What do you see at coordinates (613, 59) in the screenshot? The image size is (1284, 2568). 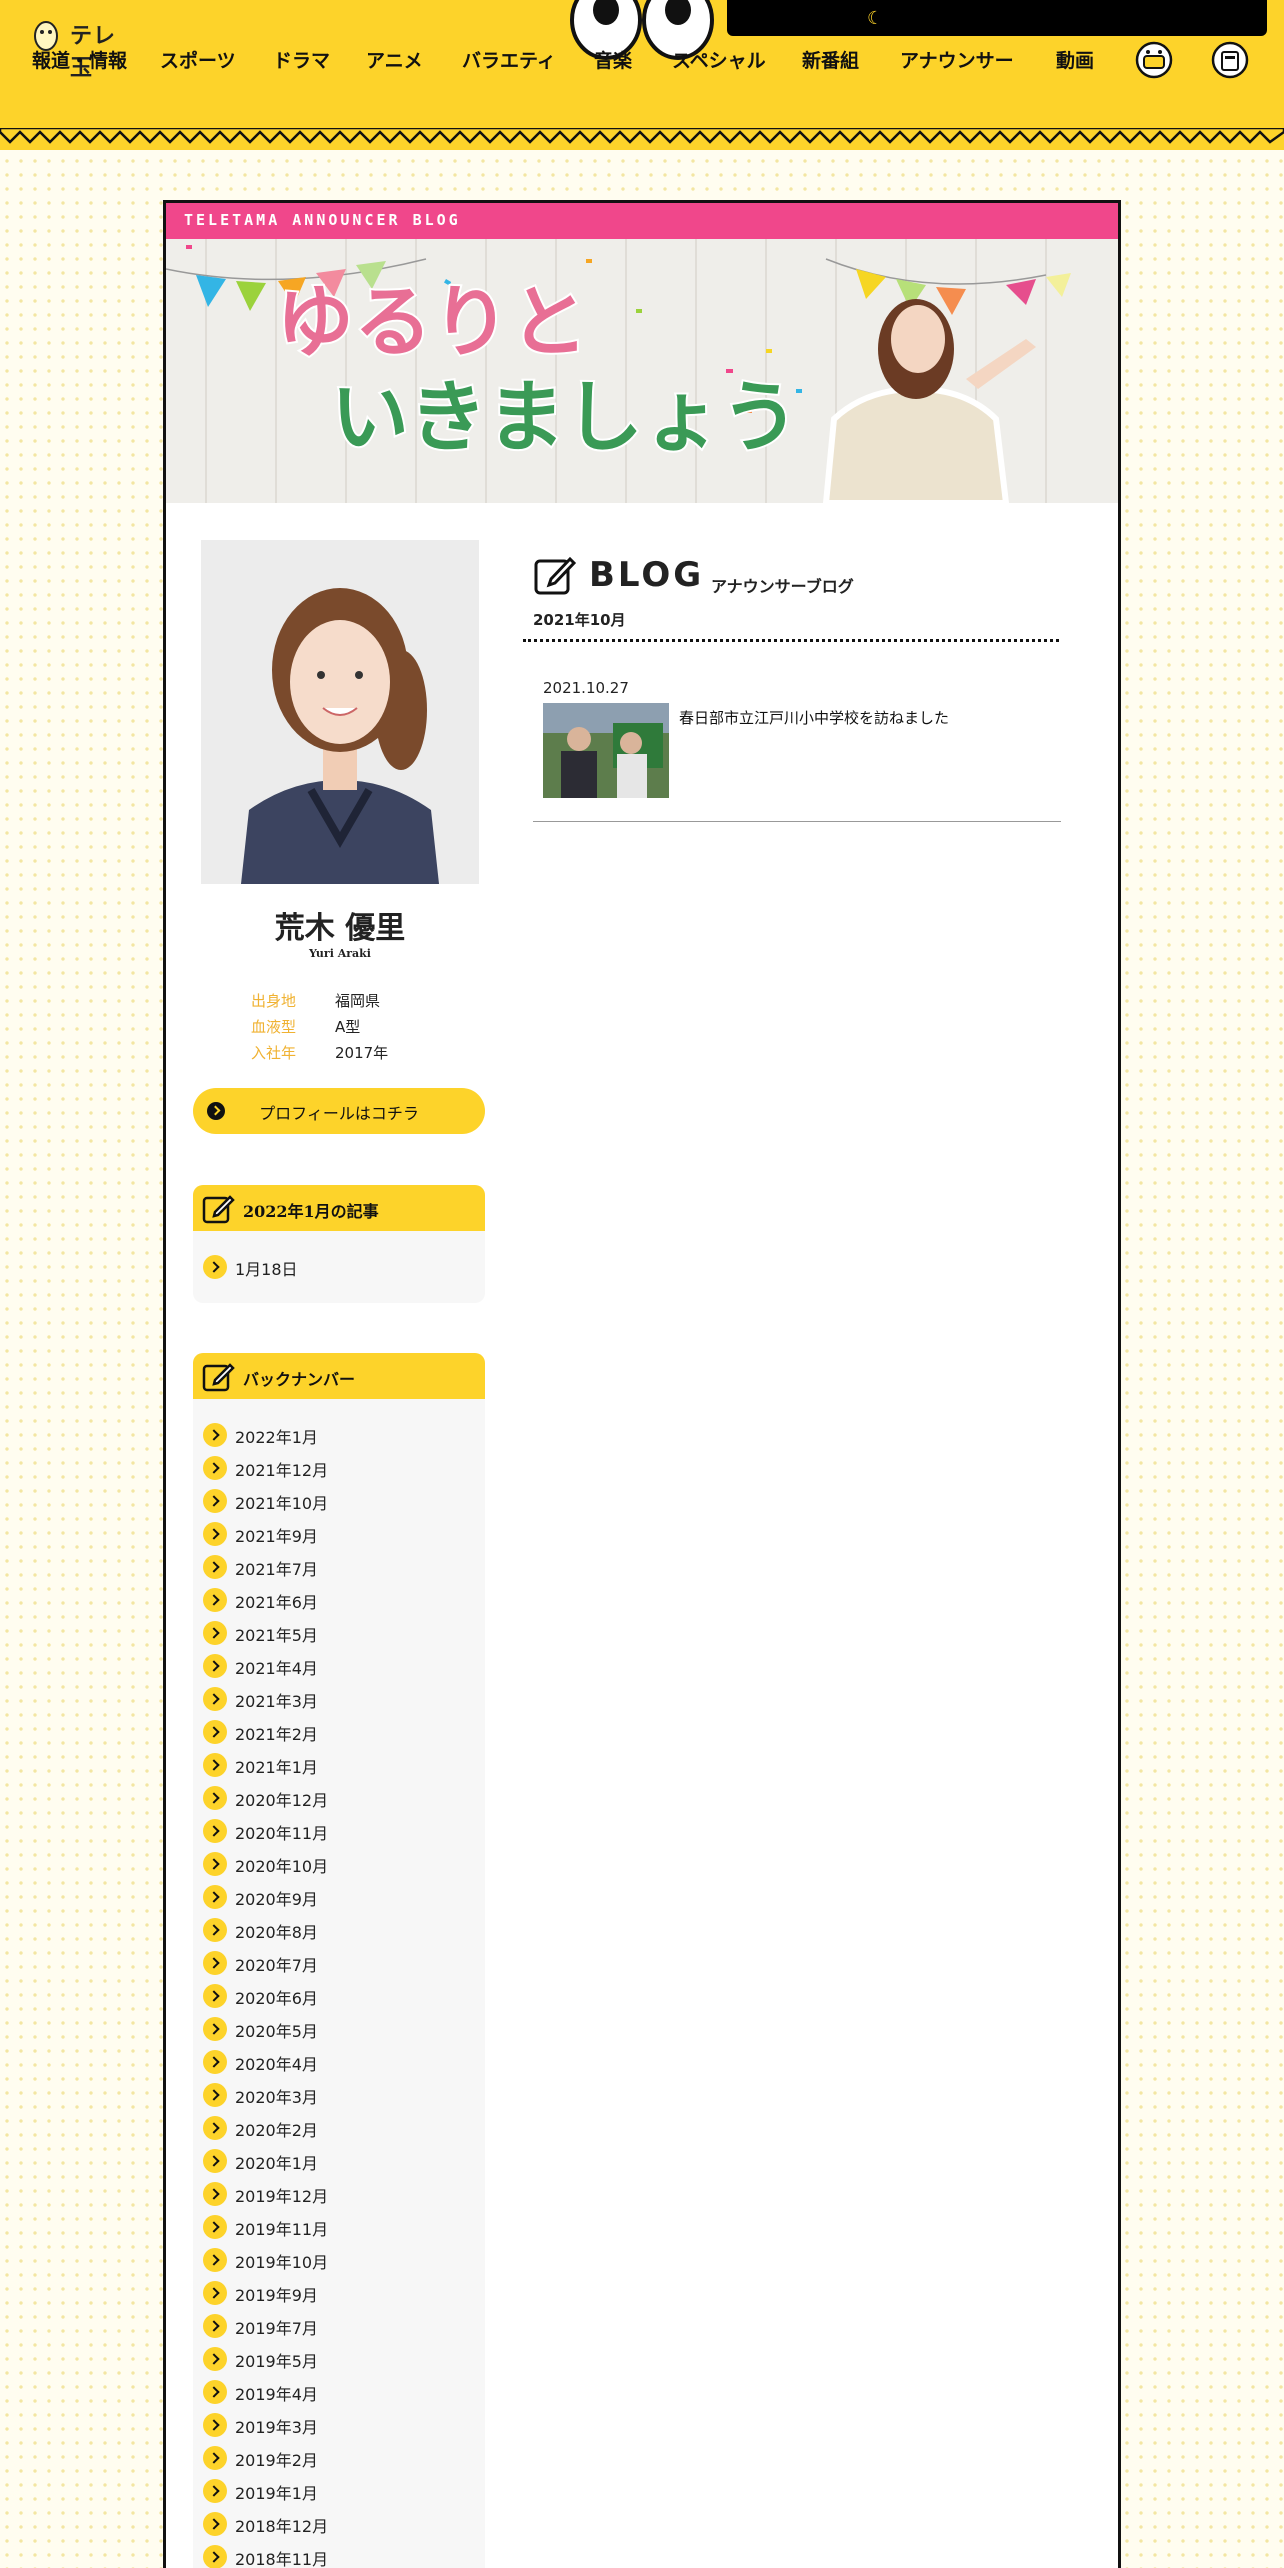 I see `nav-music: 音楽` at bounding box center [613, 59].